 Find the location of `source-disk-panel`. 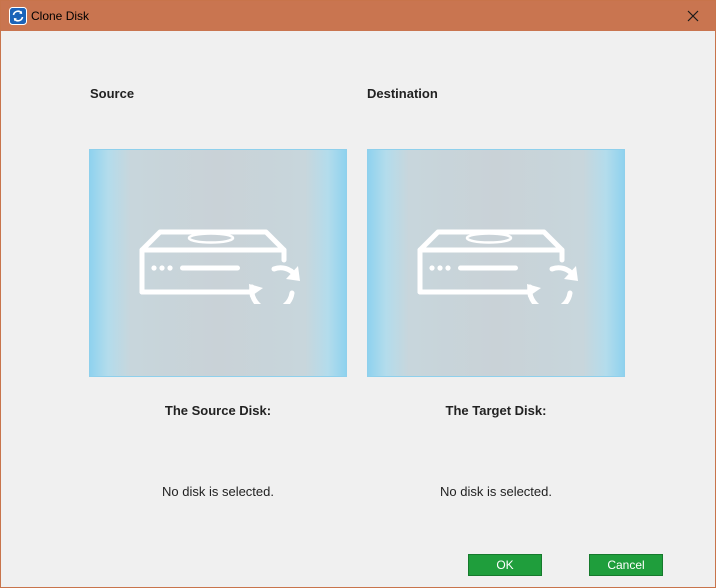

source-disk-panel is located at coordinates (218, 263).